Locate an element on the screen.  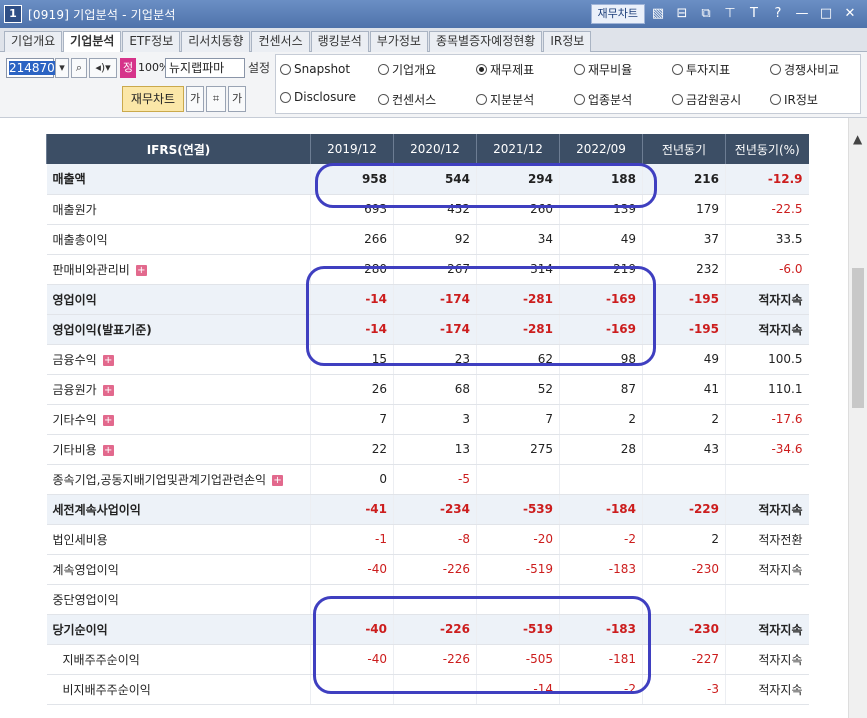
row-label: 지배주주순이익 is located at coordinates (178, 659).